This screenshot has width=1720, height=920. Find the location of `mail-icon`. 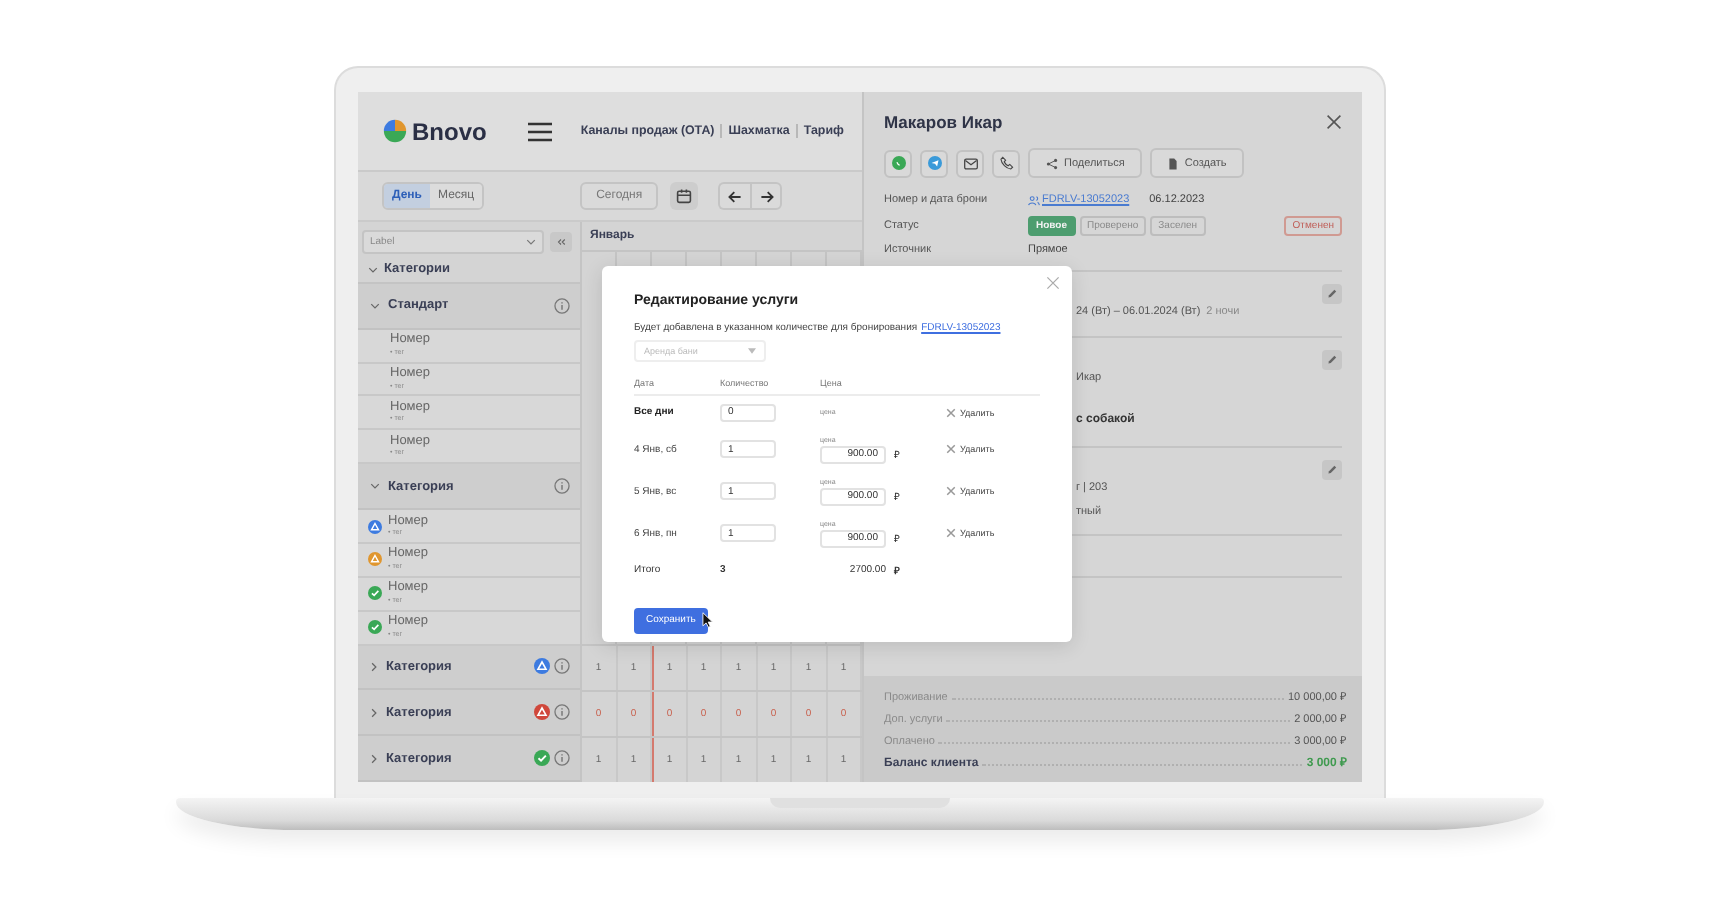

mail-icon is located at coordinates (970, 163).